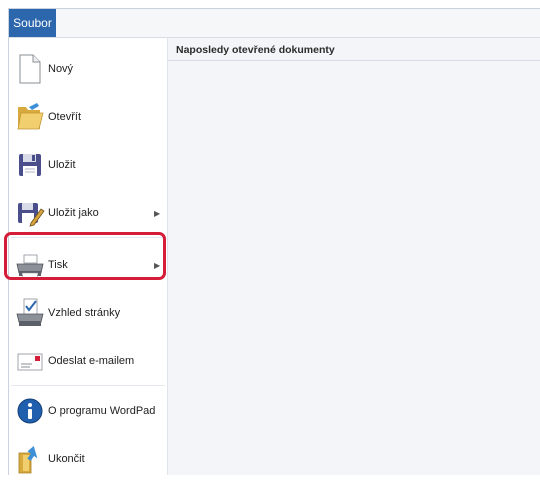 The width and height of the screenshot is (540, 483). What do you see at coordinates (274, 23) in the screenshot?
I see `ribbon-bar: Soubor` at bounding box center [274, 23].